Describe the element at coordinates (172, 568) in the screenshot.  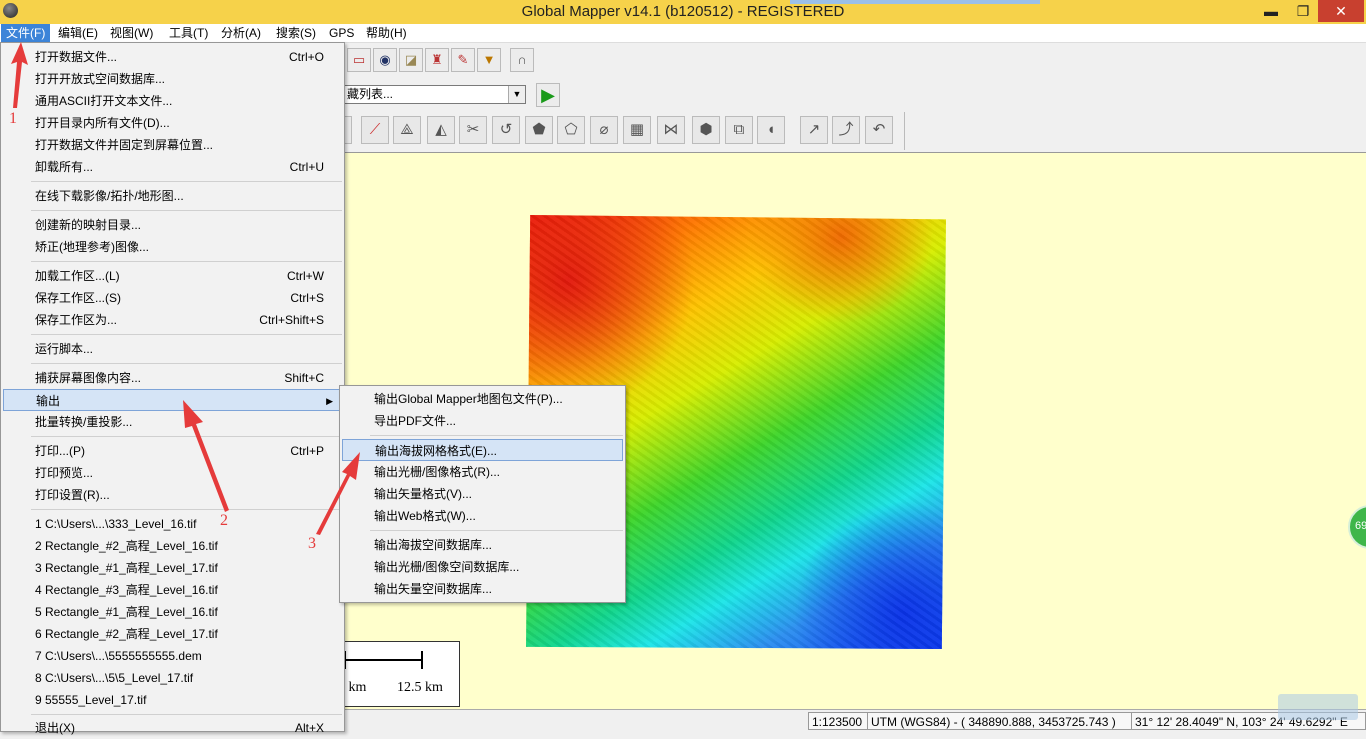
I see `recent-file-3: 3 Rectangle_#1_高程_Level_17.tif` at that location.